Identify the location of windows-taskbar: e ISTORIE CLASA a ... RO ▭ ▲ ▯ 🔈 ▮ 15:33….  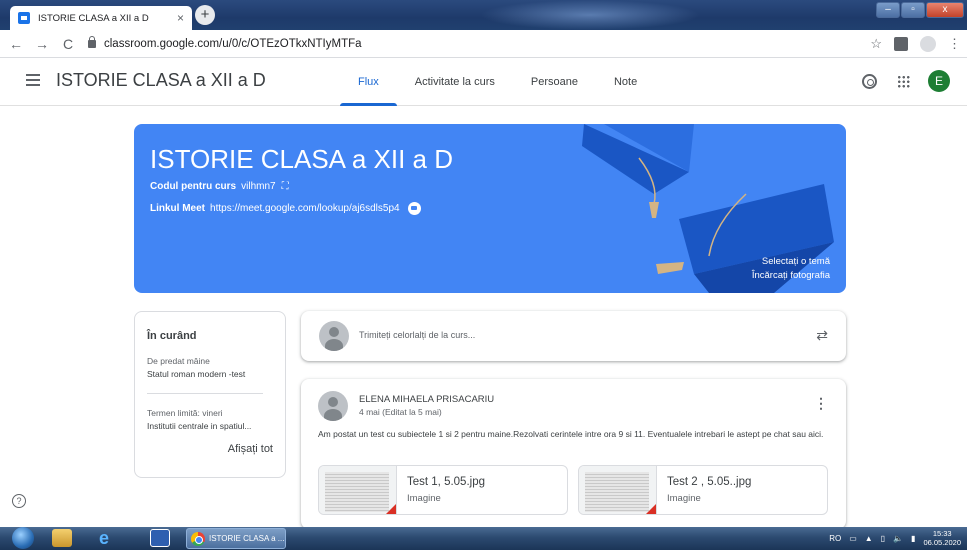
(483, 538).